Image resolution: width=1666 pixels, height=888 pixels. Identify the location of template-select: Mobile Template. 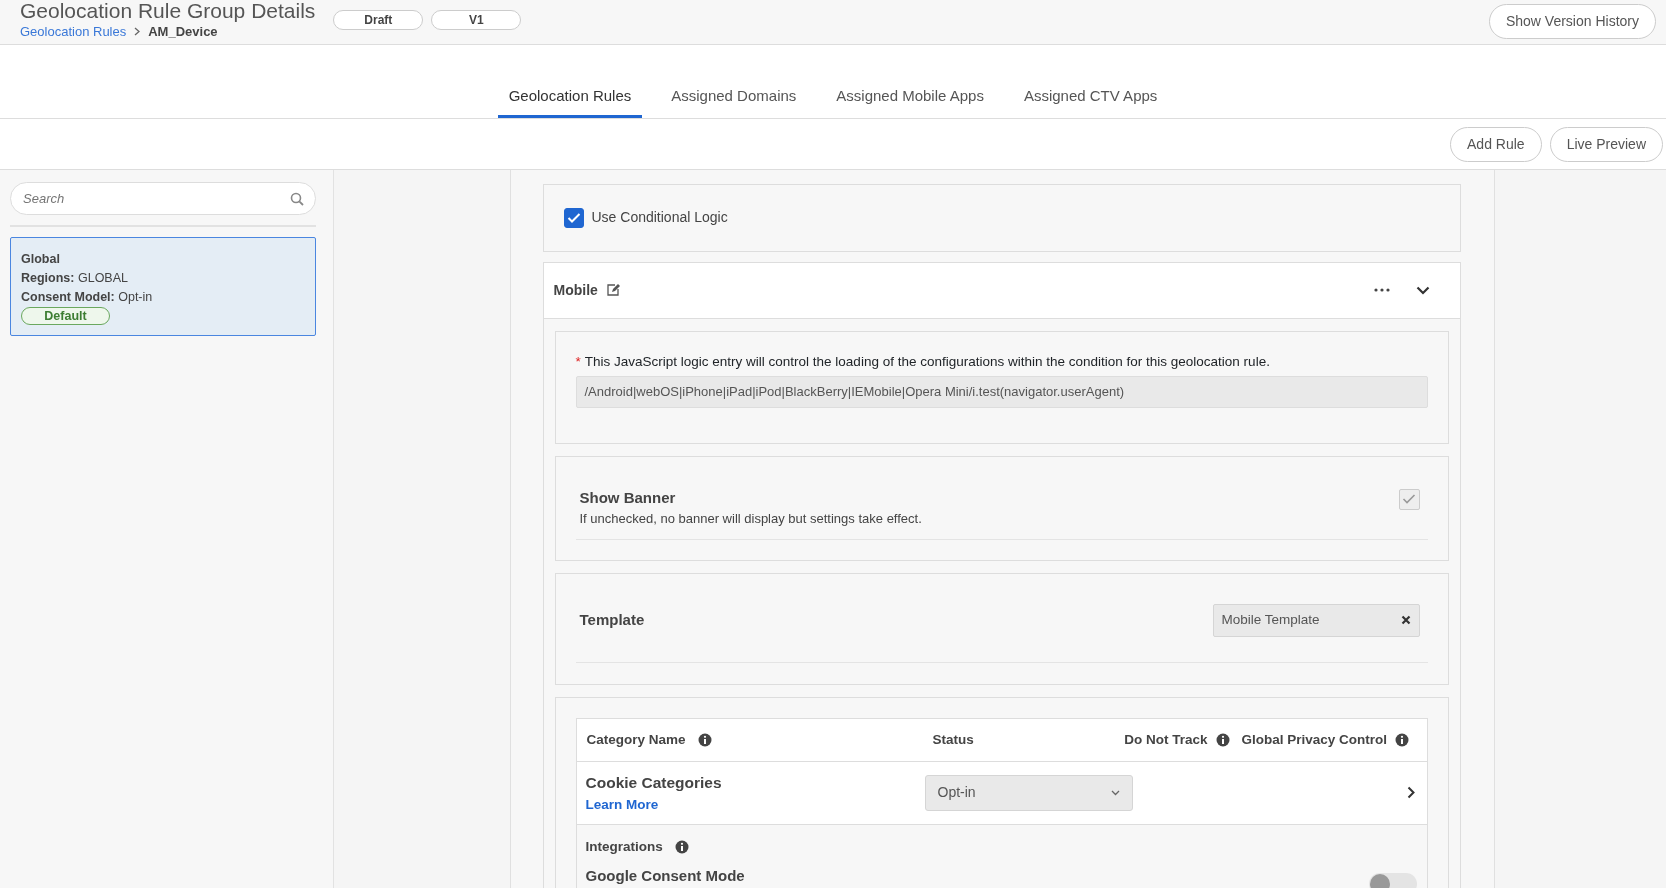
(1316, 620).